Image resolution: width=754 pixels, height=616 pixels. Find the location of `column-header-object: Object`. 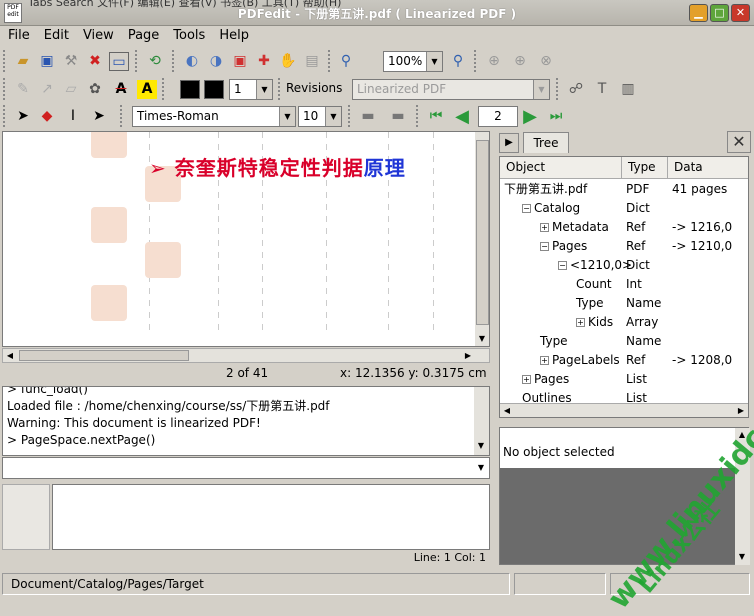

column-header-object: Object is located at coordinates (561, 168).